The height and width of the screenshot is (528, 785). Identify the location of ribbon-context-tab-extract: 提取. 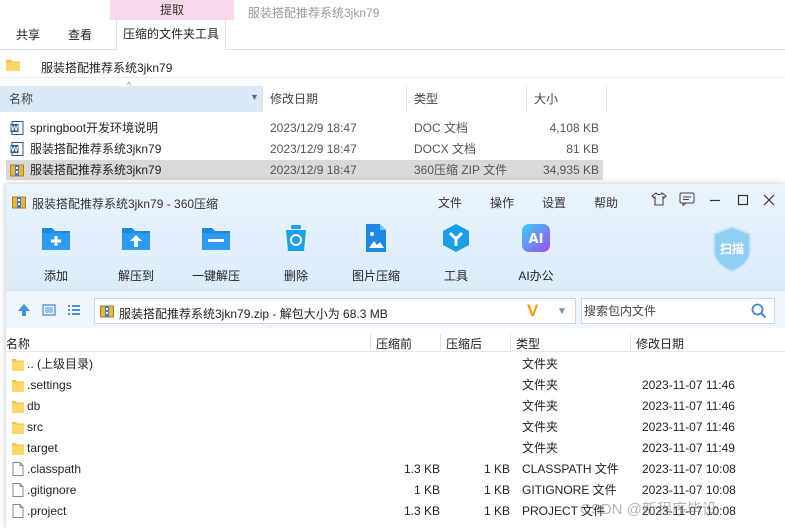
(172, 10).